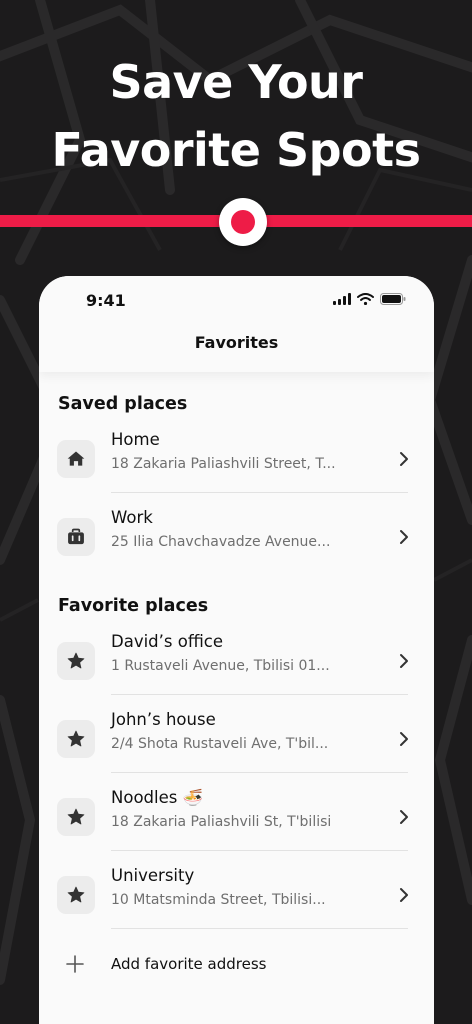  What do you see at coordinates (189, 964) in the screenshot?
I see `add-favorite-label: Add favorite address` at bounding box center [189, 964].